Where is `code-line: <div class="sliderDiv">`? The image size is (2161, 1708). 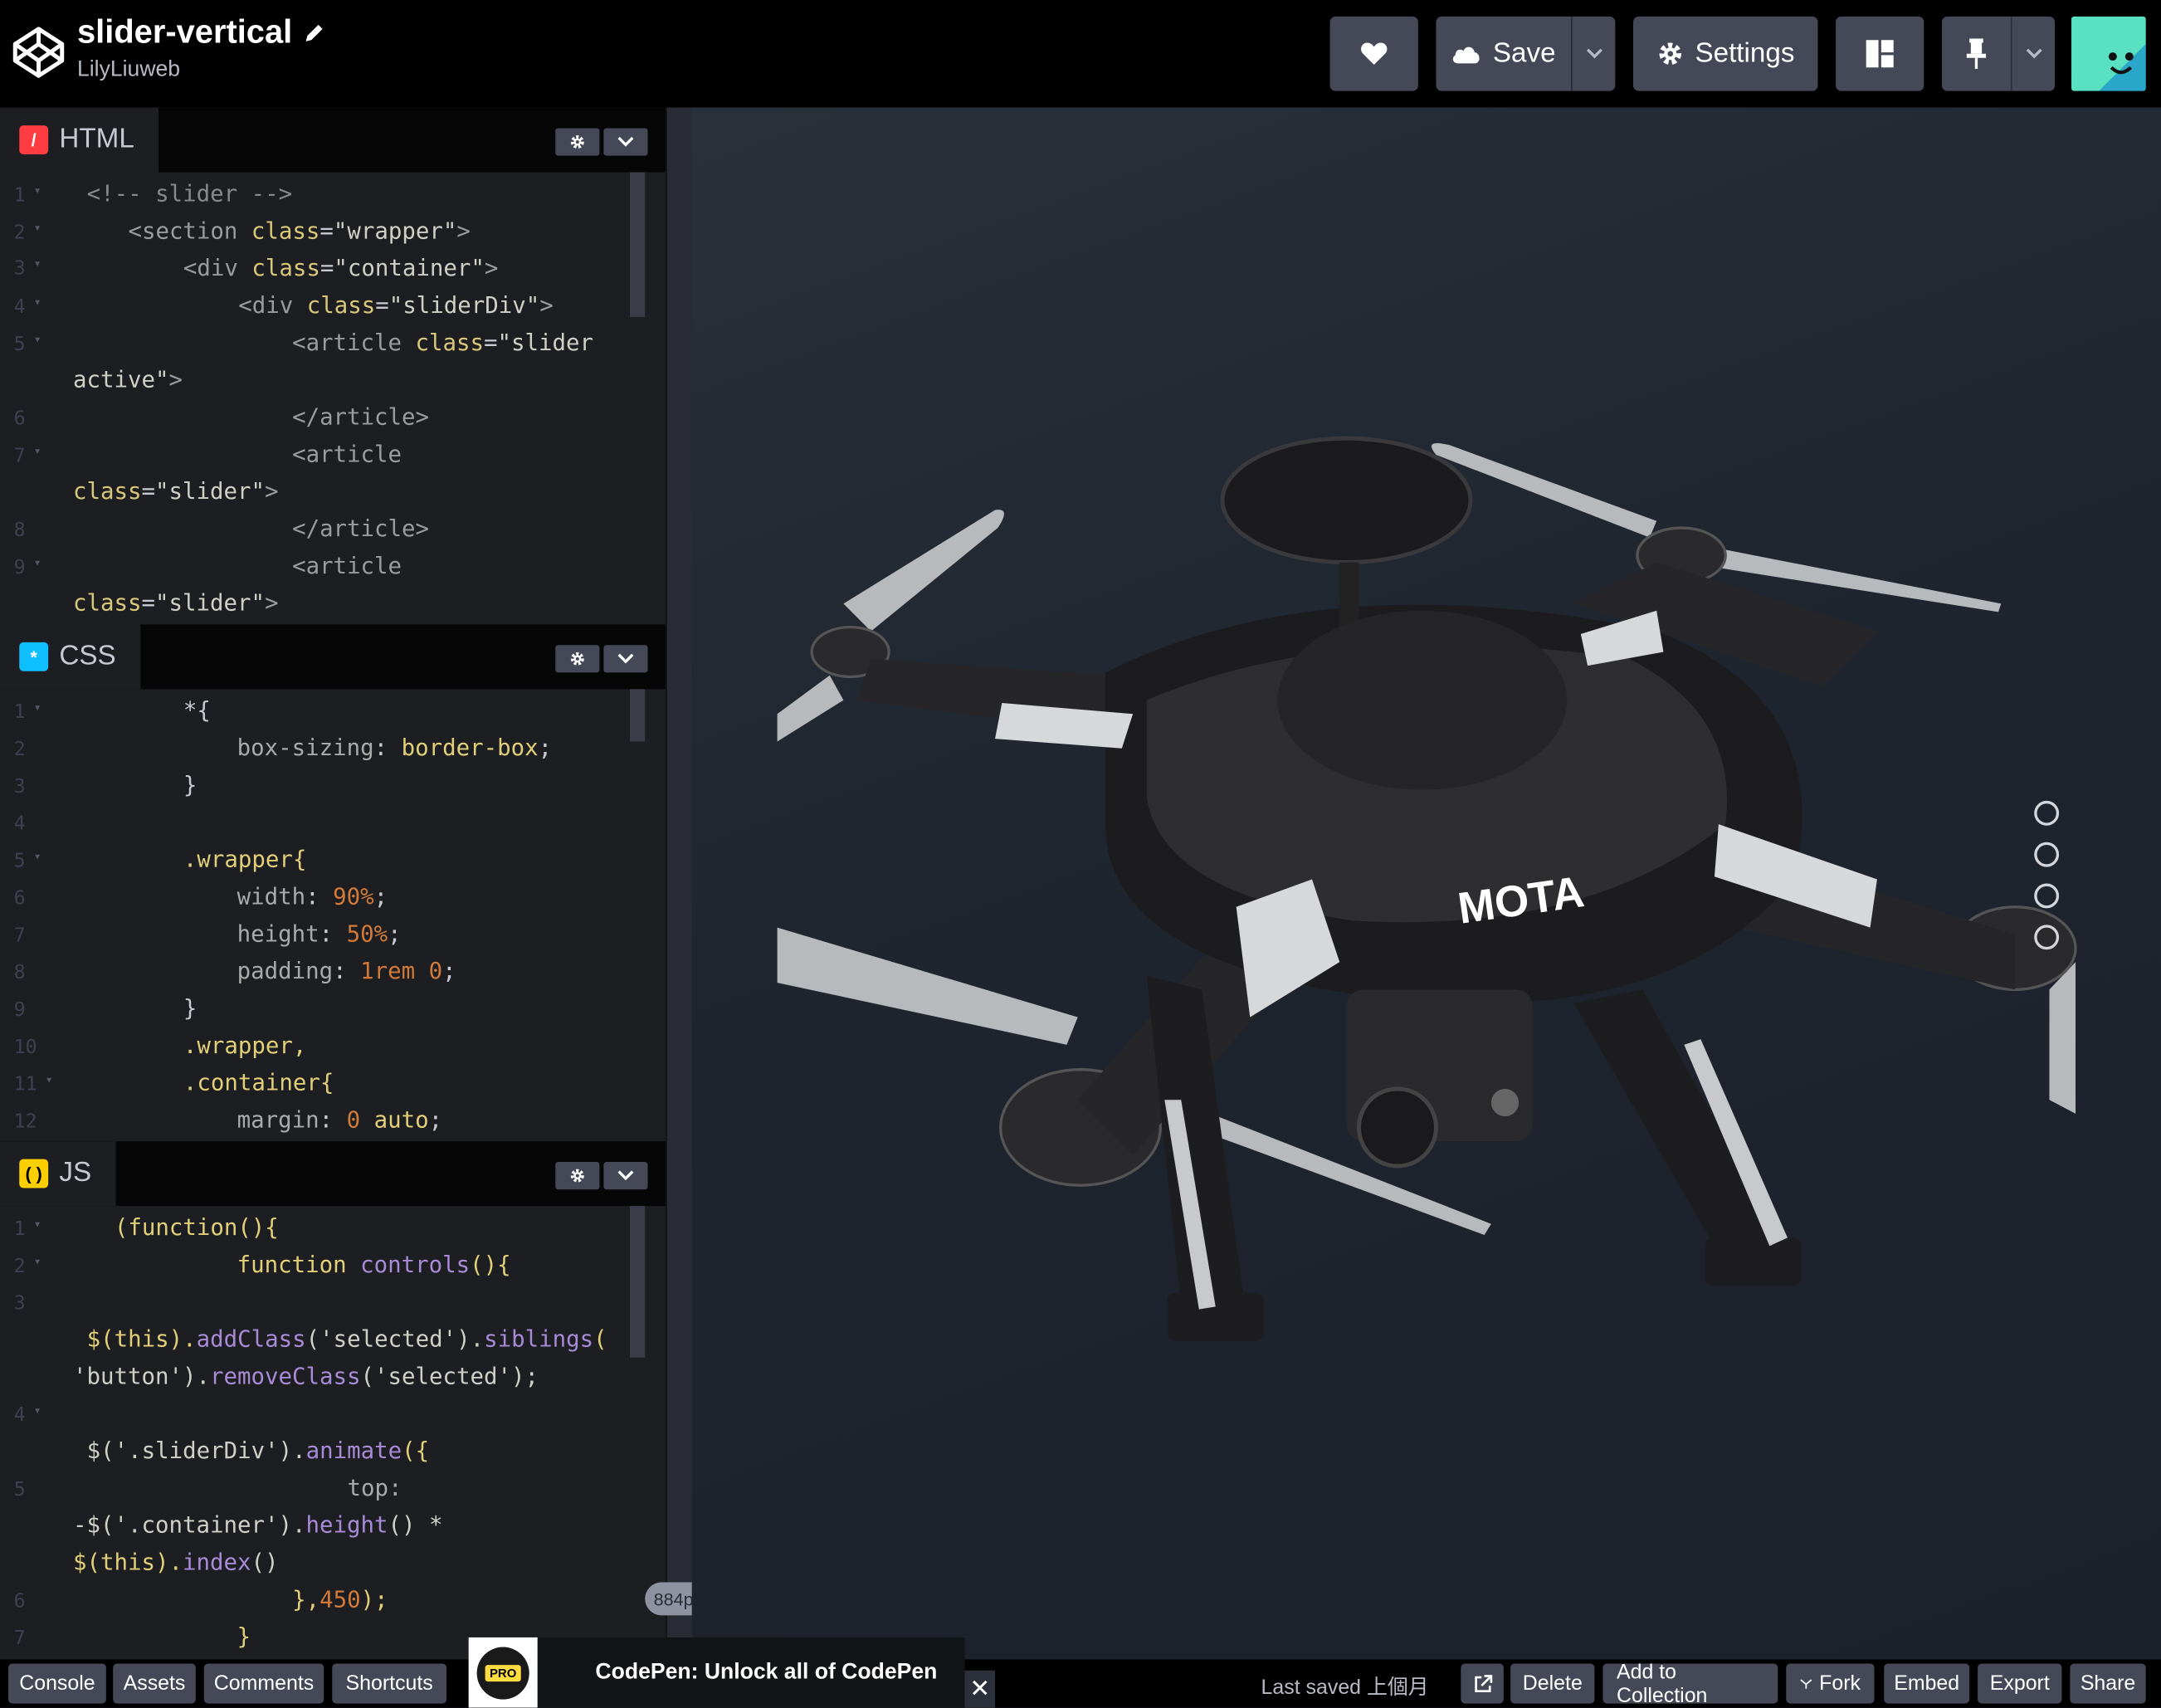 code-line: <div class="sliderDiv"> is located at coordinates (396, 305).